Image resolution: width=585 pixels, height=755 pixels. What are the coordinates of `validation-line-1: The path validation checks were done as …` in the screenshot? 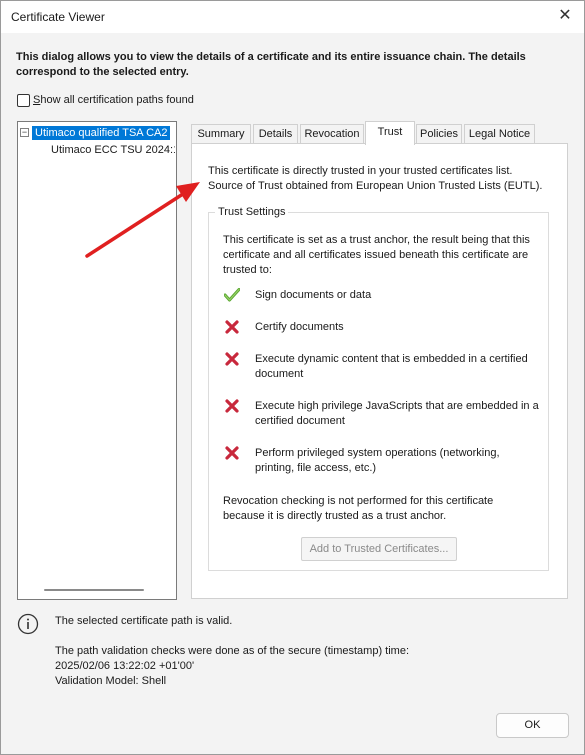 It's located at (232, 651).